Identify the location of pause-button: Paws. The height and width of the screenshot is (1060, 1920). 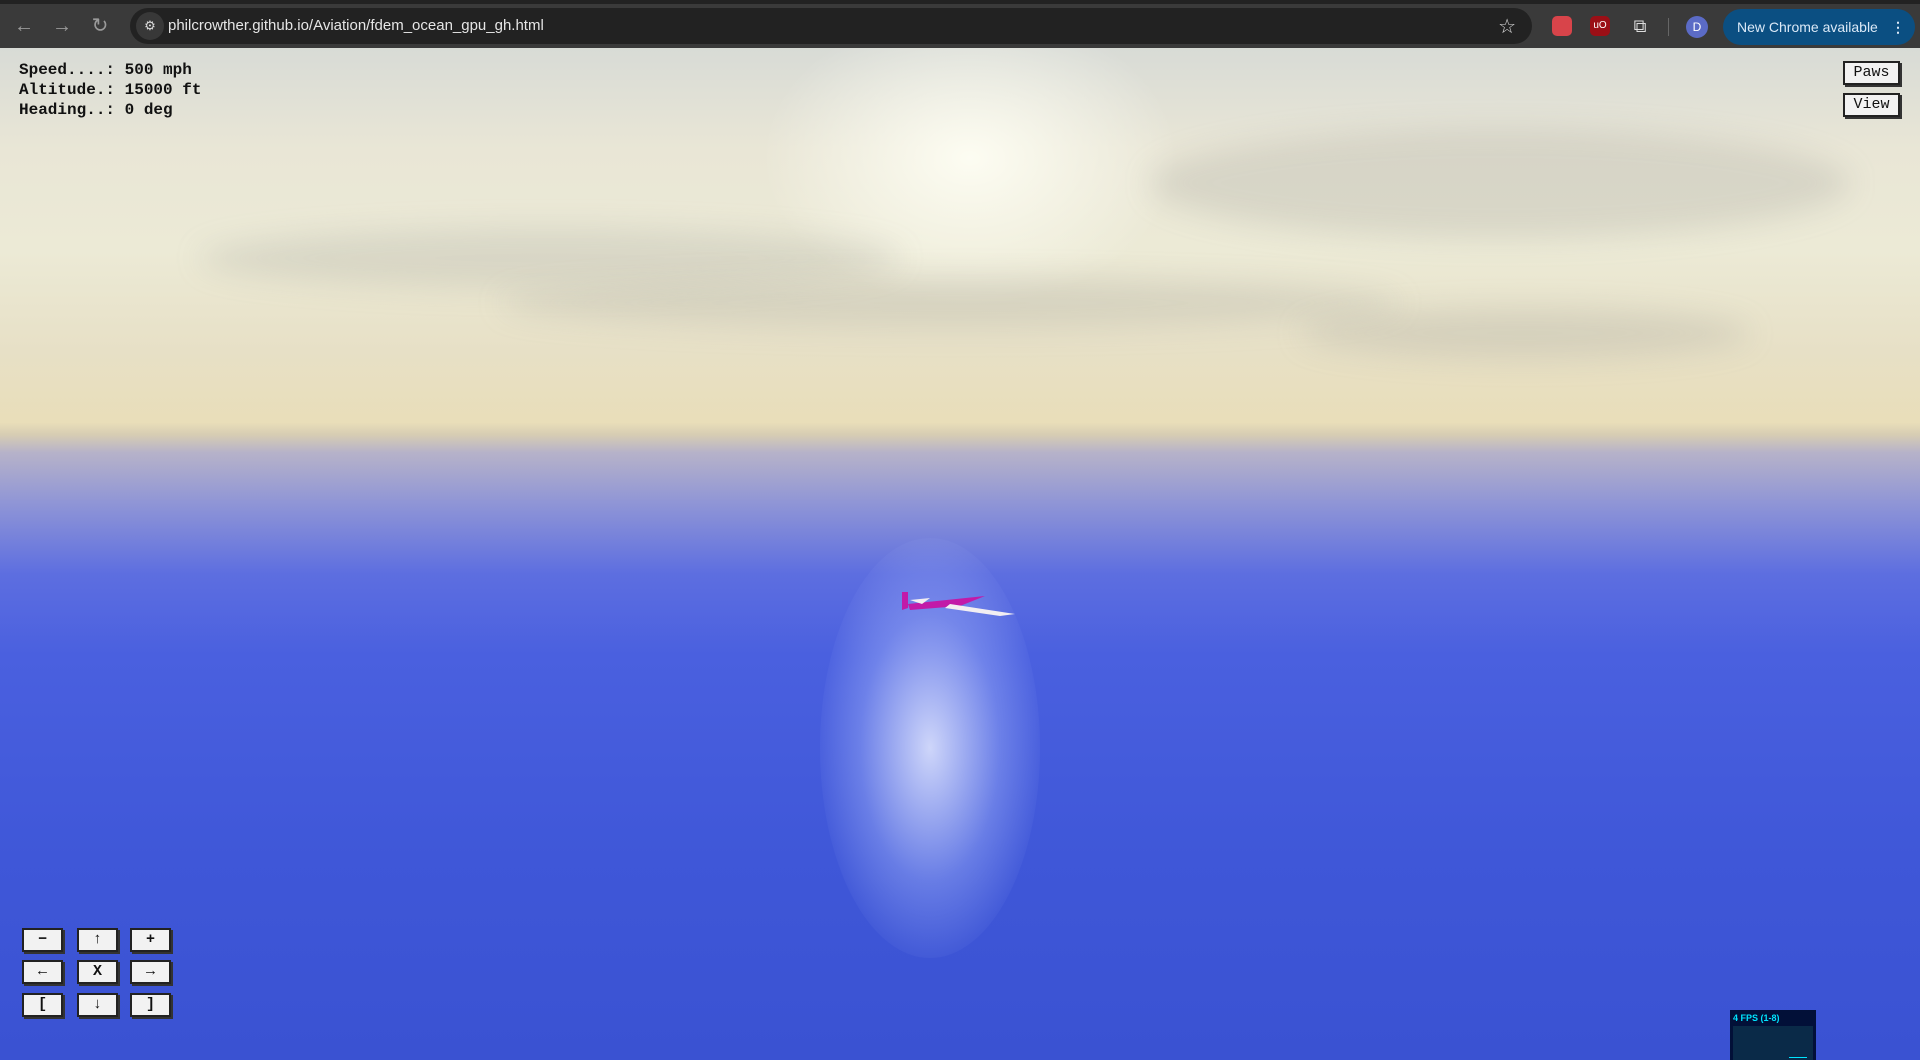
(1871, 73).